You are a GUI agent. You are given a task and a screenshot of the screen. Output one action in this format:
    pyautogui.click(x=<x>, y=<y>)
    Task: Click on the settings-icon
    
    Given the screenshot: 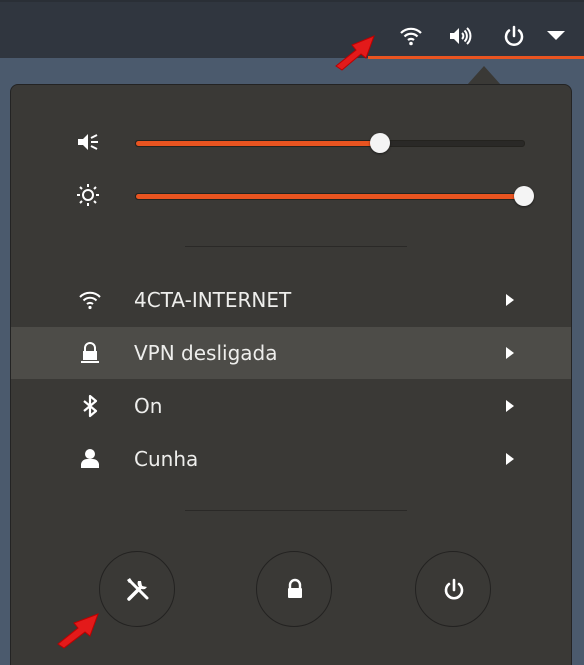 What is the action you would take?
    pyautogui.click(x=138, y=589)
    